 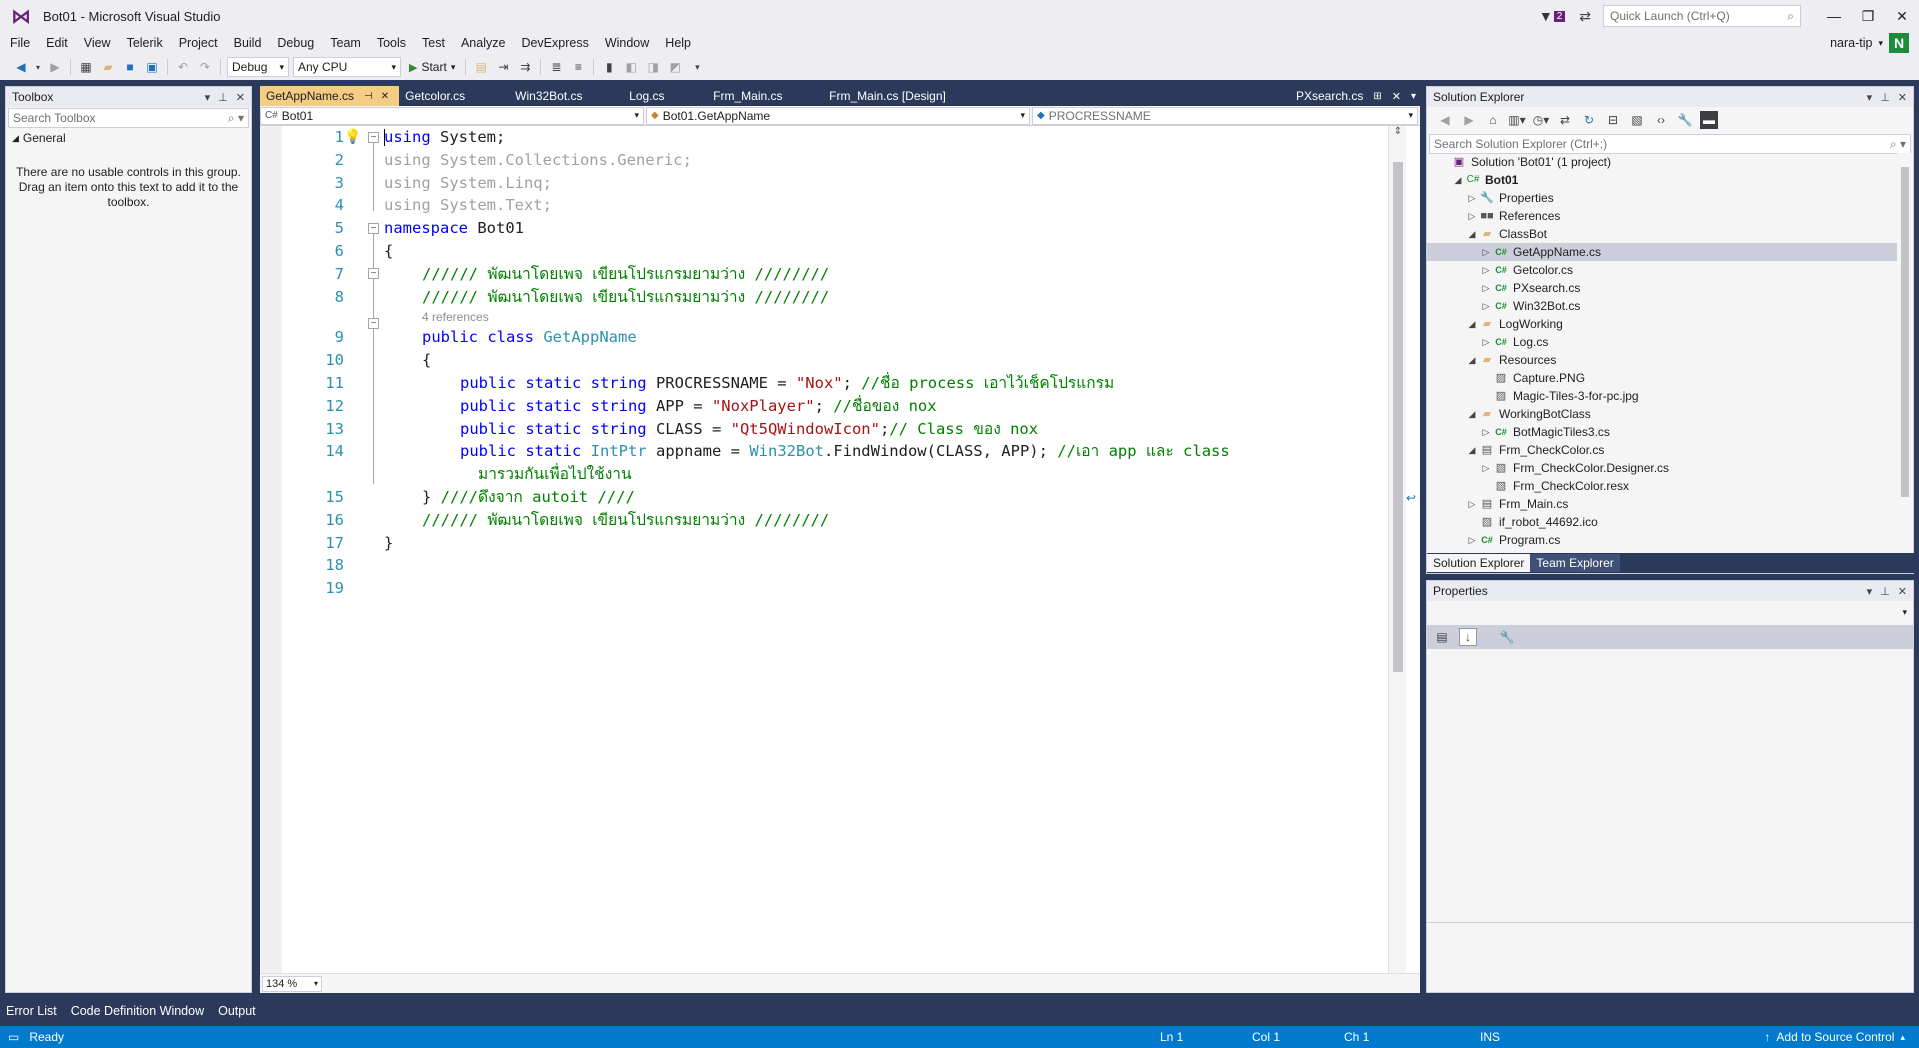 What do you see at coordinates (368, 96) in the screenshot?
I see `pin-icon: ⊣` at bounding box center [368, 96].